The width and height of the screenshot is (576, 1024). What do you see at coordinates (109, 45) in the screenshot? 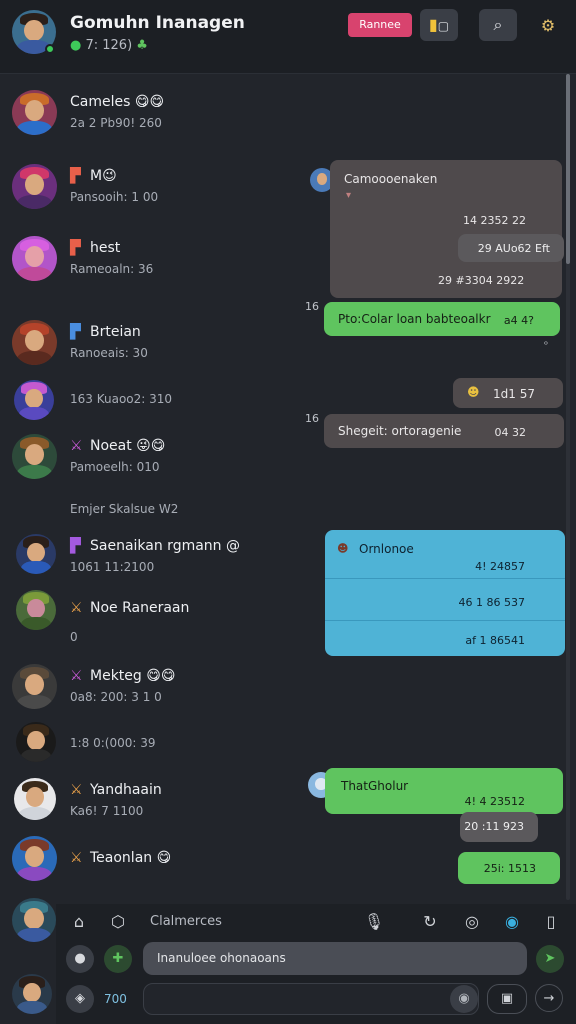
I see `header-subtitle: ● 7: 126) ♣` at bounding box center [109, 45].